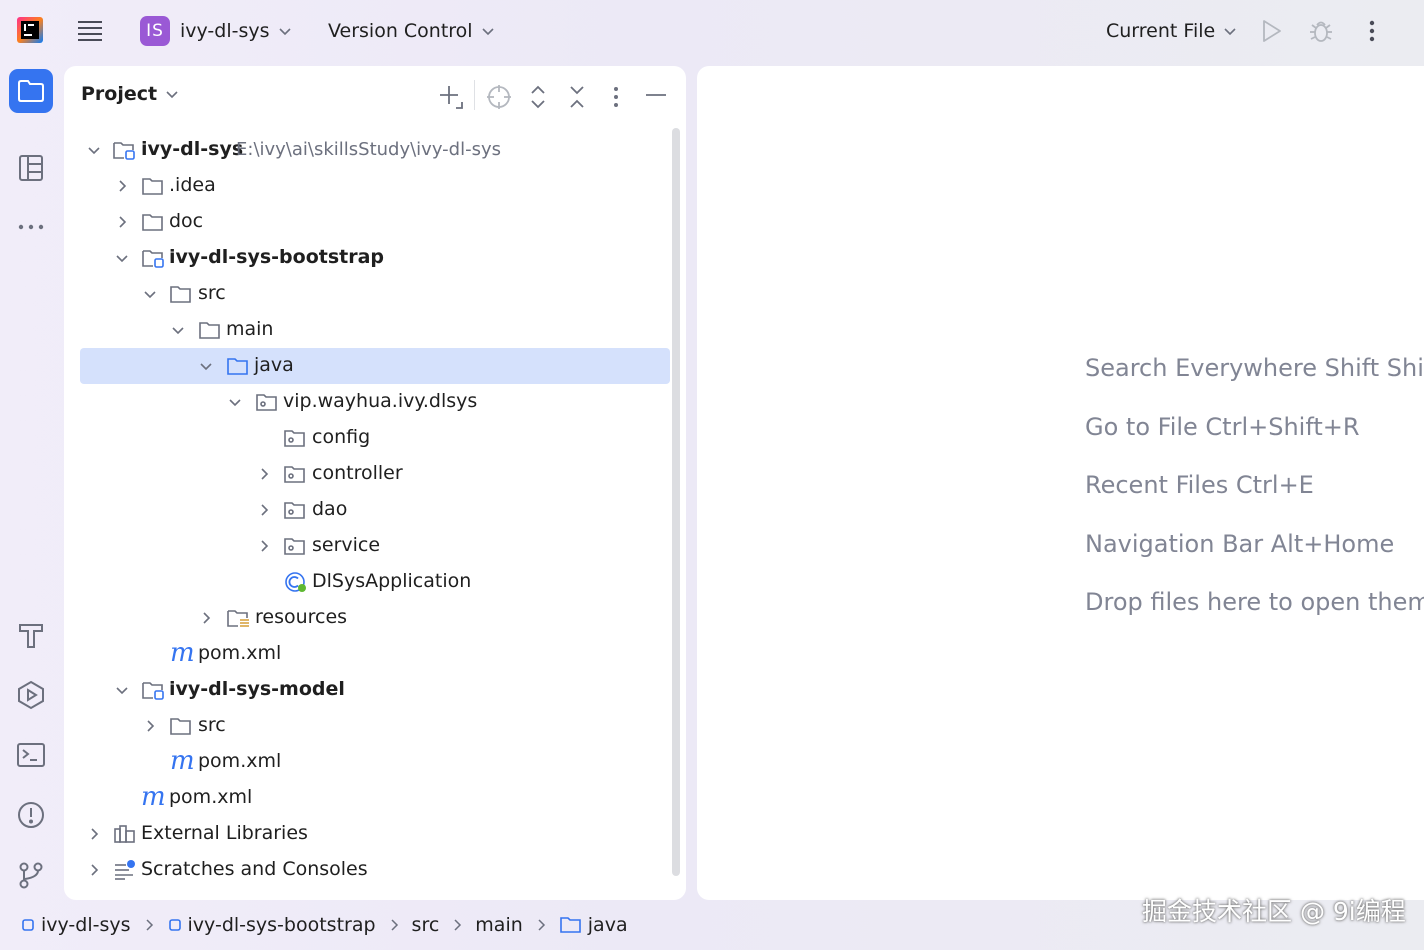 This screenshot has width=1424, height=950. Describe the element at coordinates (375, 654) in the screenshot. I see `tree-node-bootstrap-pom: m pom.xml` at that location.